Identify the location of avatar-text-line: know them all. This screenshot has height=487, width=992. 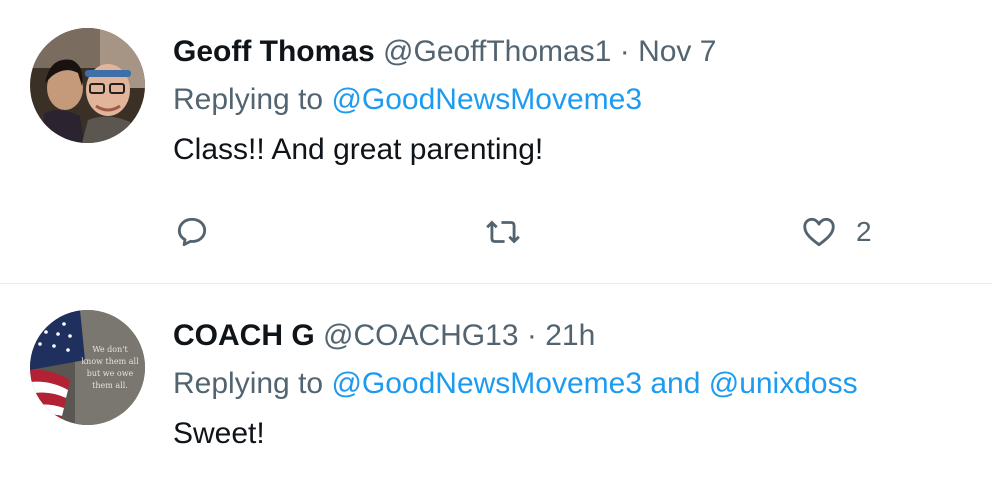
(110, 361).